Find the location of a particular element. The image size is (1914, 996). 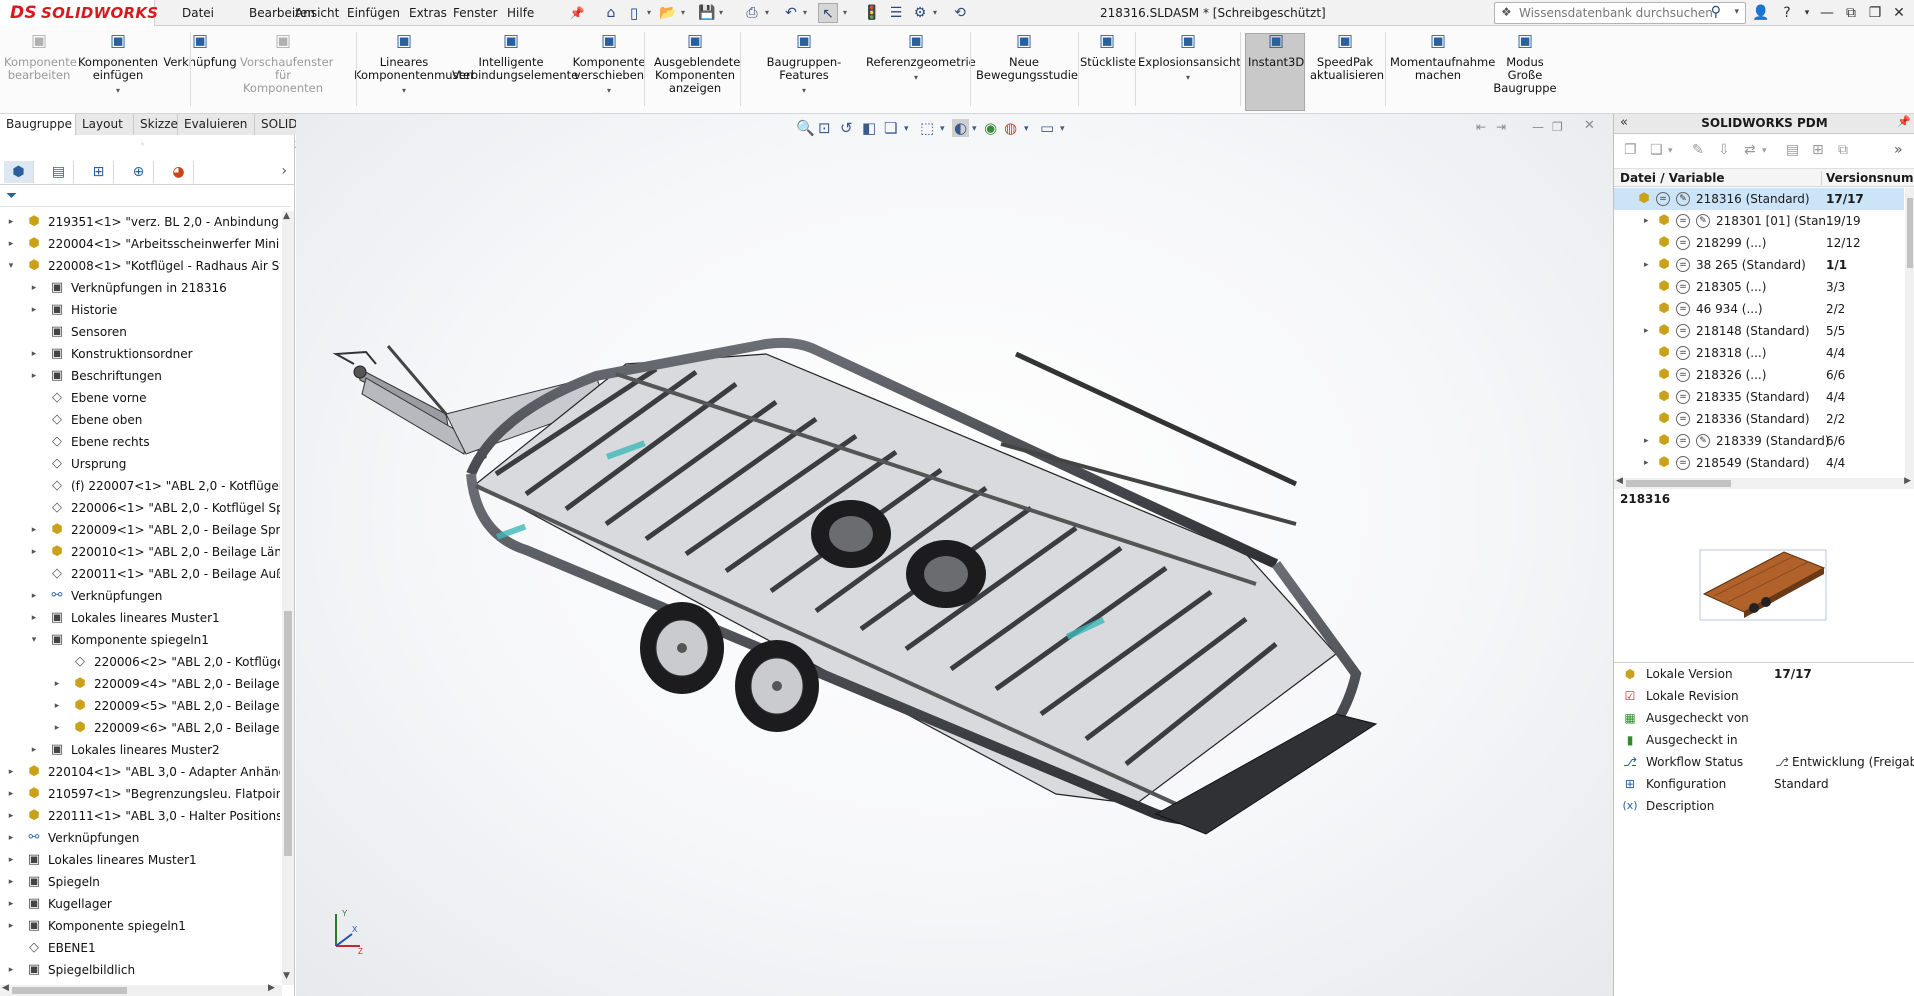

restore-icon: ❐ is located at coordinates (1875, 13).